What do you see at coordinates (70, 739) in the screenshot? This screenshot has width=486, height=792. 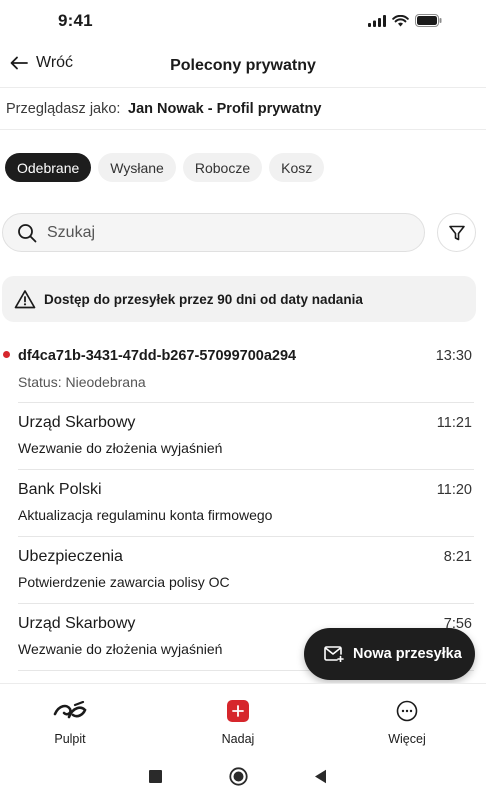 I see `nav-pulpit-label: Pulpit` at bounding box center [70, 739].